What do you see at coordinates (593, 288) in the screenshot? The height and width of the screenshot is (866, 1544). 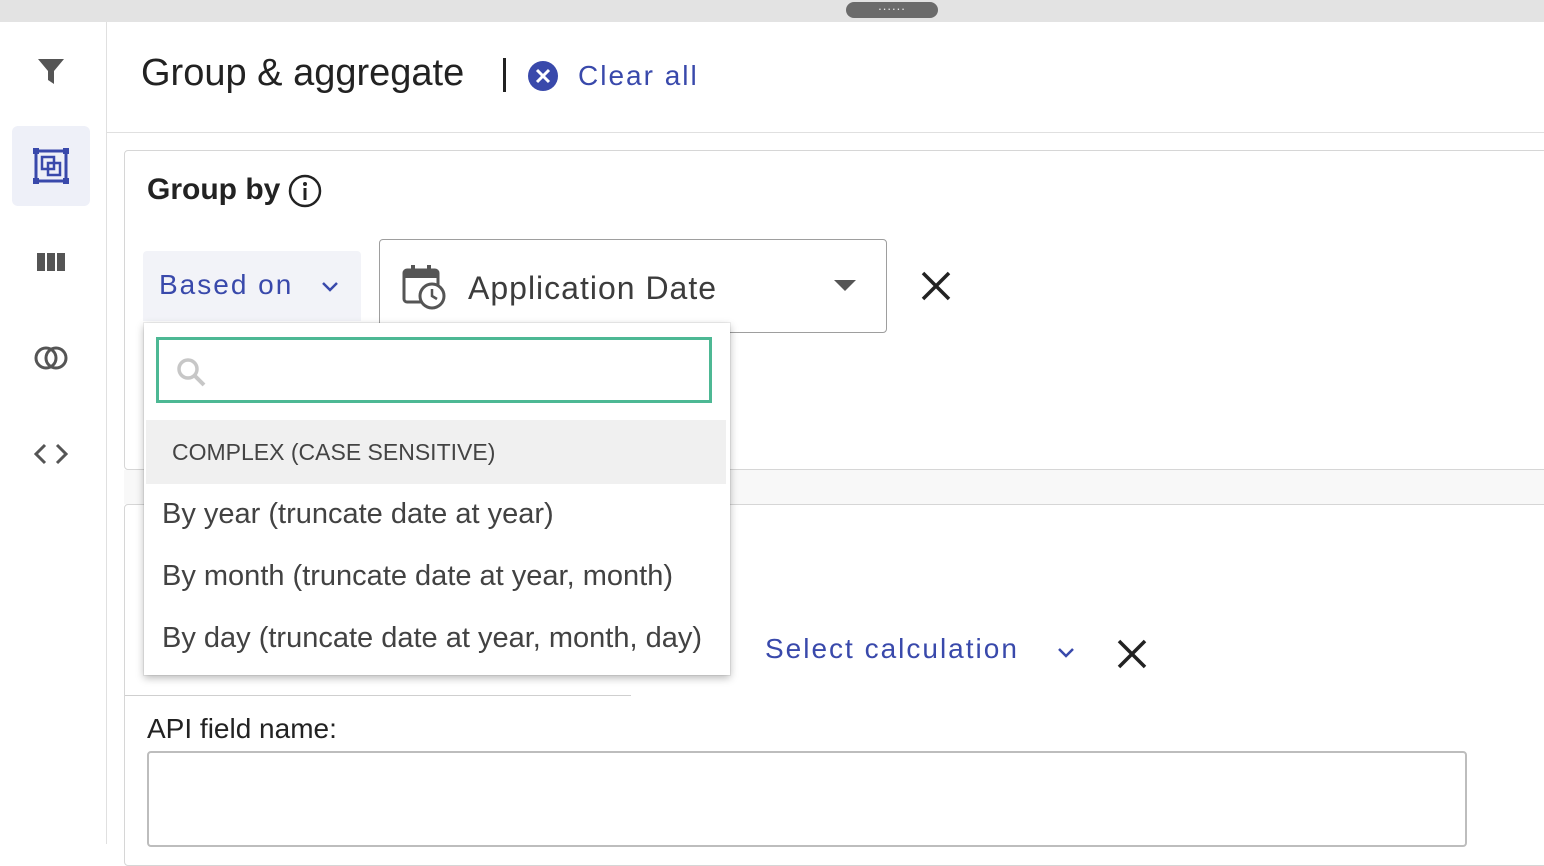 I see `group-field-value: Application Date` at bounding box center [593, 288].